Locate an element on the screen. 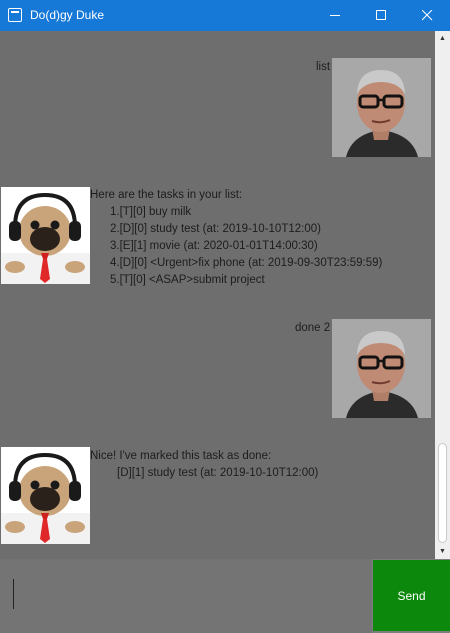 The image size is (450, 633). chat-scrollbar: ▲ ▼ is located at coordinates (442, 295).